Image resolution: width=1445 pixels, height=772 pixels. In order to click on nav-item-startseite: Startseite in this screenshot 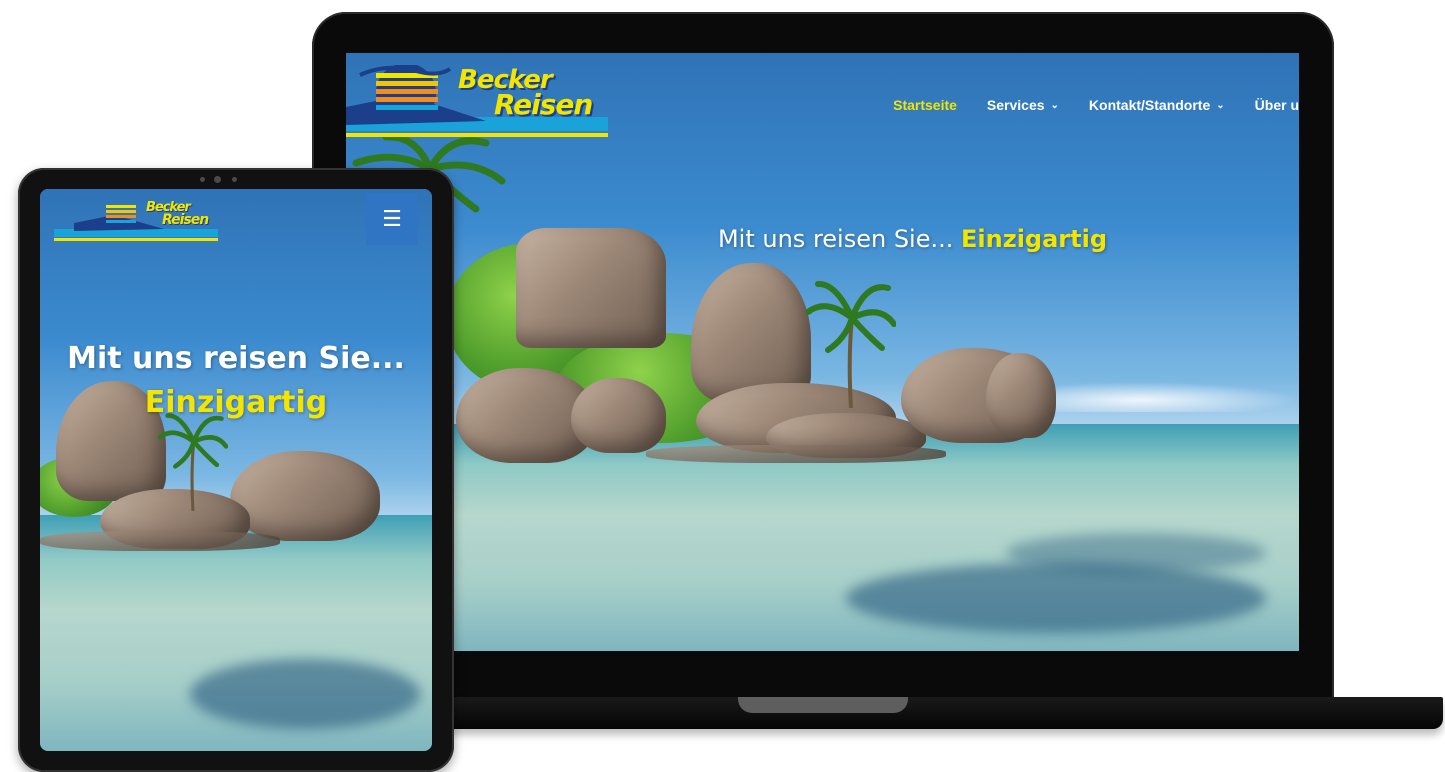, I will do `click(925, 105)`.